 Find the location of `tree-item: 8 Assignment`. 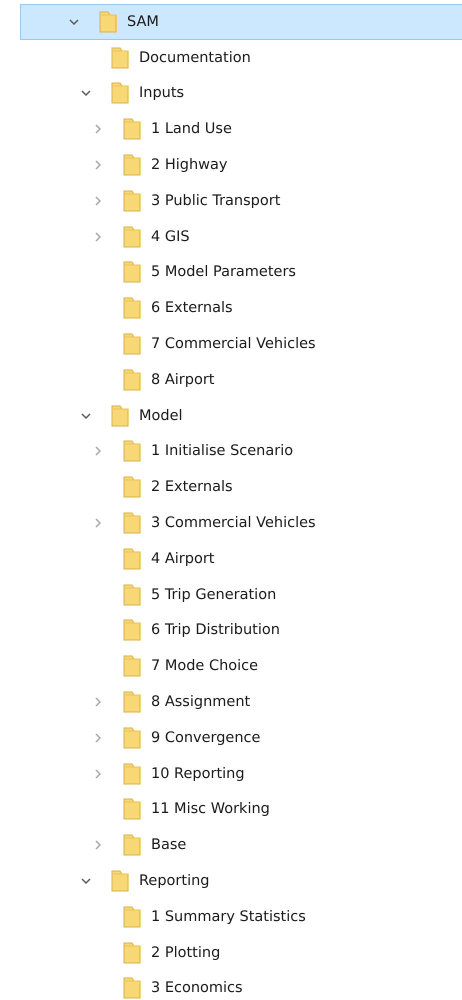

tree-item: 8 Assignment is located at coordinates (241, 702).